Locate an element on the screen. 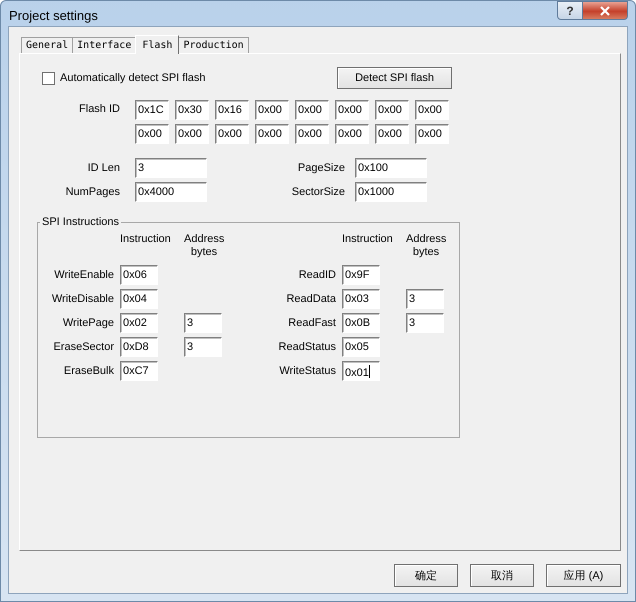  field-label: ReadStatus is located at coordinates (307, 347).